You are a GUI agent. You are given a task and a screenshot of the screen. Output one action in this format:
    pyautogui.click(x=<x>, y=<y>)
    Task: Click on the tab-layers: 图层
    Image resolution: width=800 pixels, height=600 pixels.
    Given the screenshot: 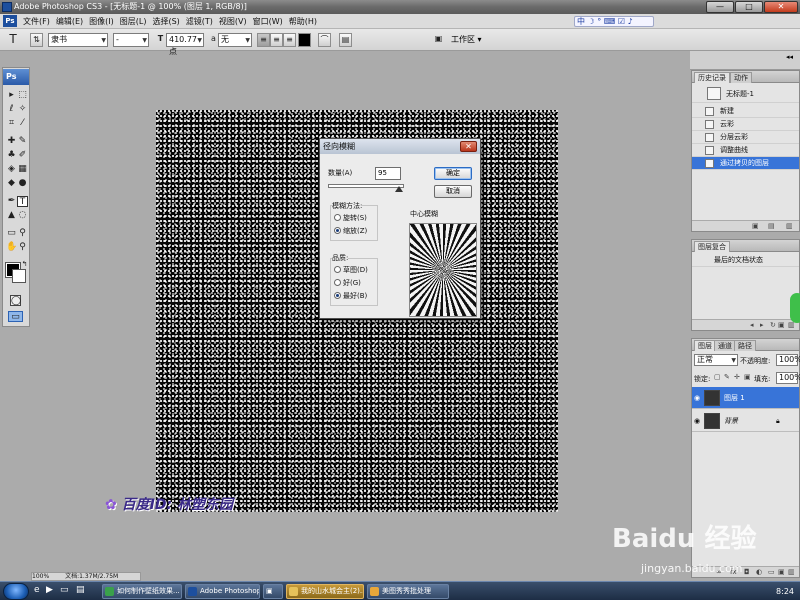 What is the action you would take?
    pyautogui.click(x=705, y=345)
    